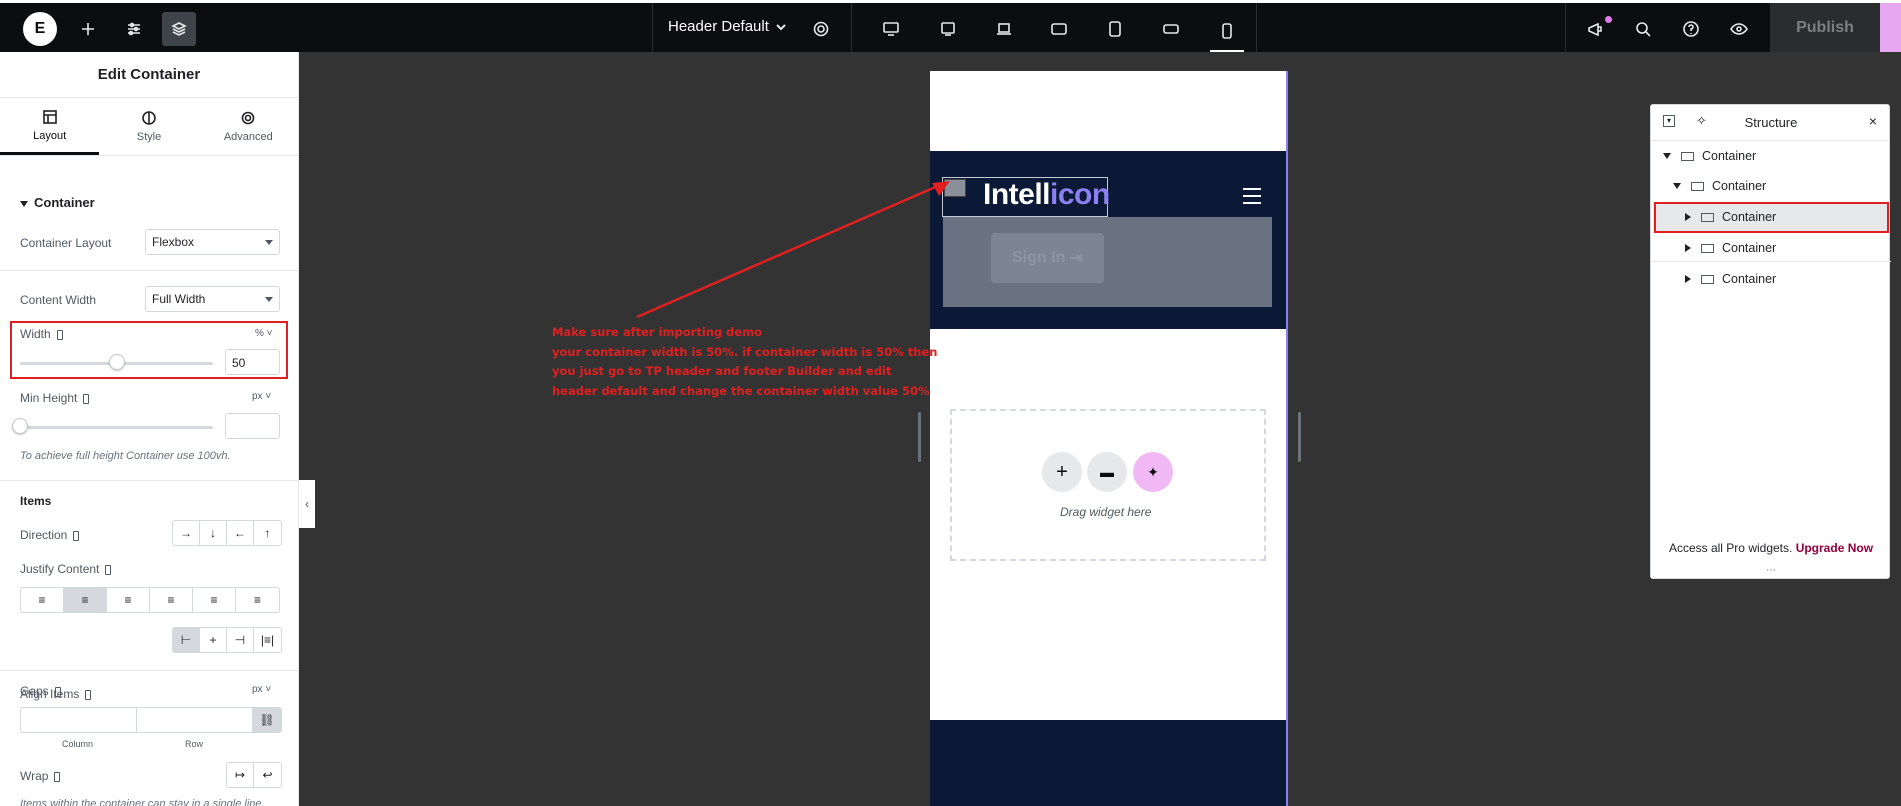 This screenshot has width=1901, height=806. Describe the element at coordinates (1062, 472) in the screenshot. I see `add-widget-icon: +` at that location.